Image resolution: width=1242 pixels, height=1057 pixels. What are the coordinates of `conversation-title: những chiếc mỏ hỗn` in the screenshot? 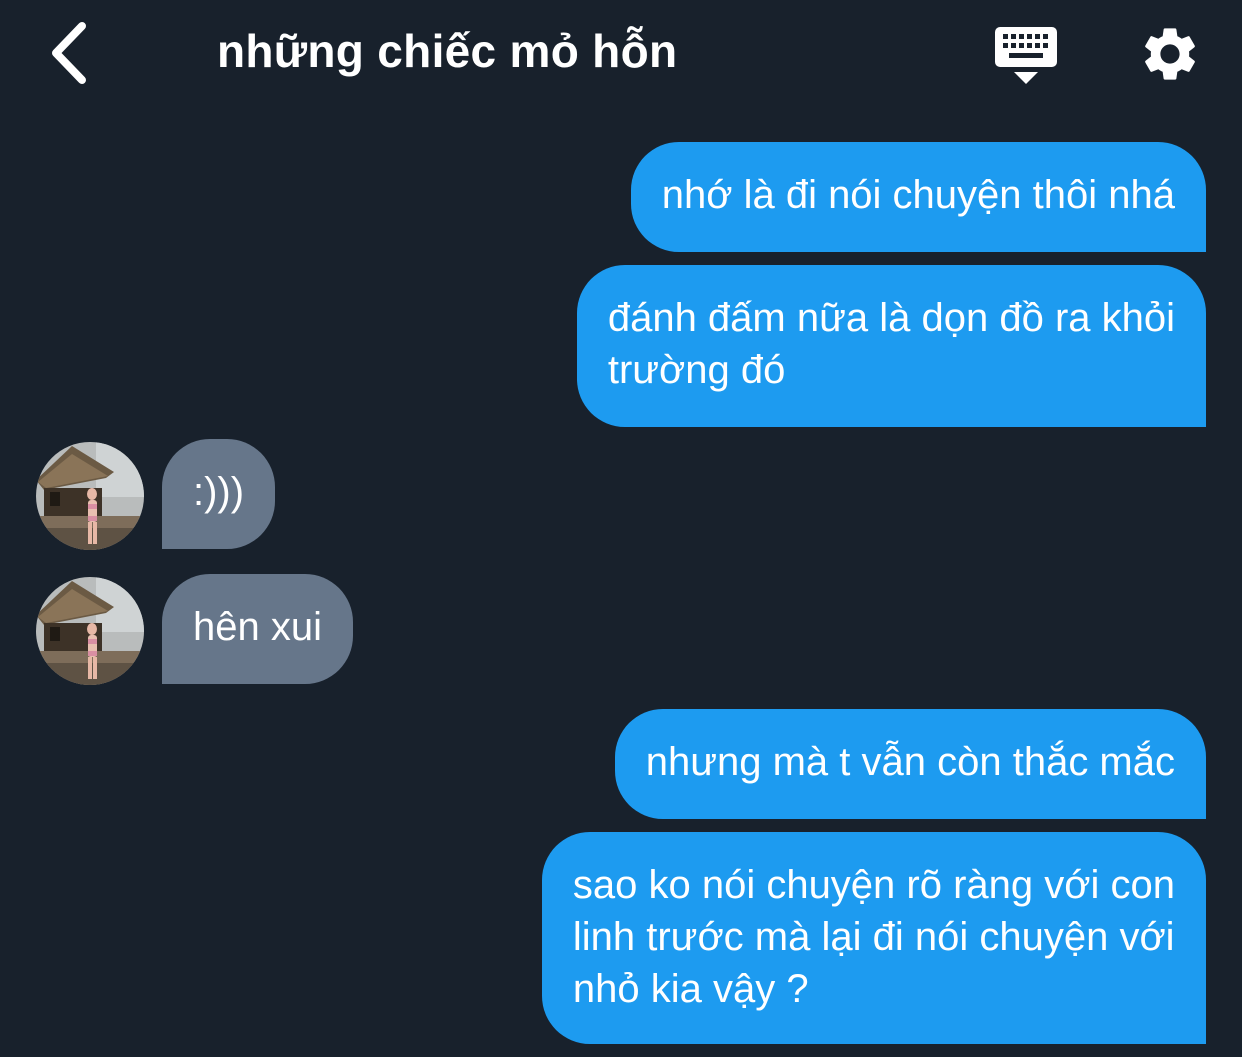 It's located at (447, 51).